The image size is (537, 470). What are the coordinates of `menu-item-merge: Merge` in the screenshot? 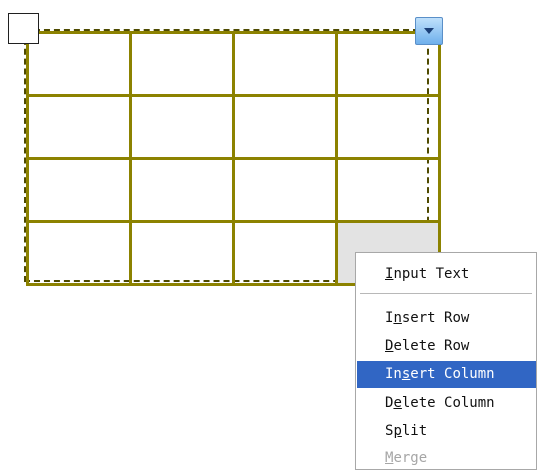 It's located at (406, 458).